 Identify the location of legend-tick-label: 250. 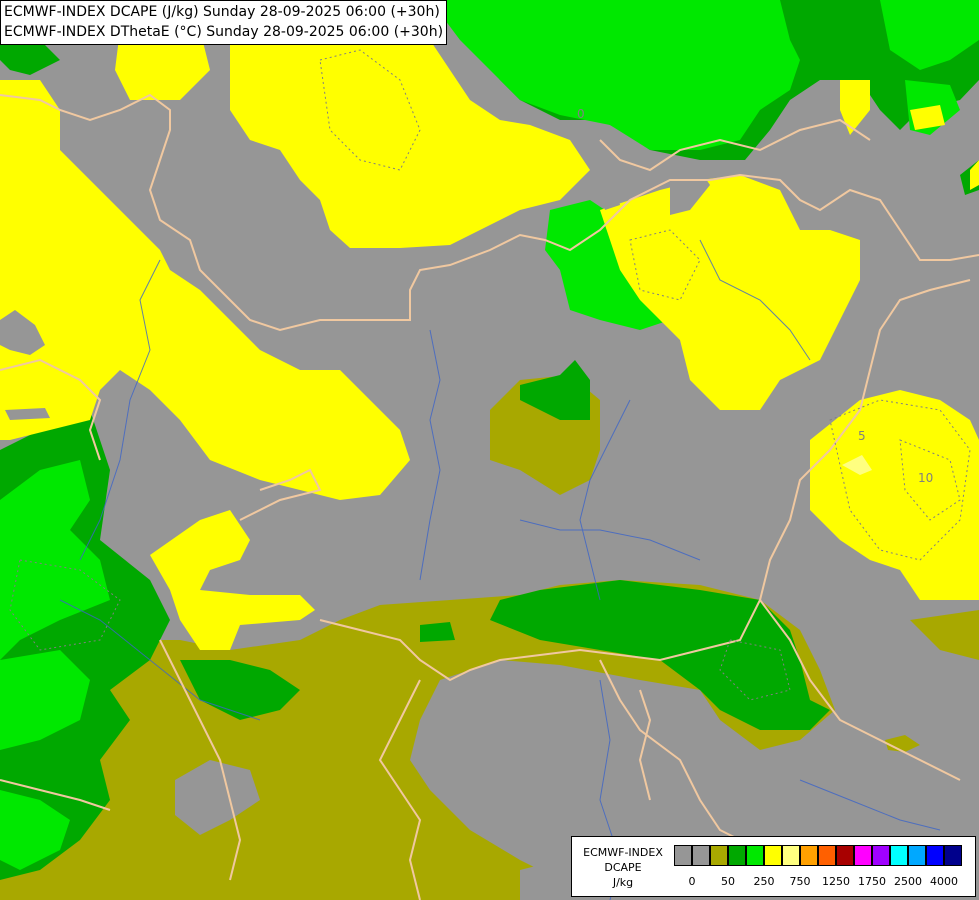
(764, 881).